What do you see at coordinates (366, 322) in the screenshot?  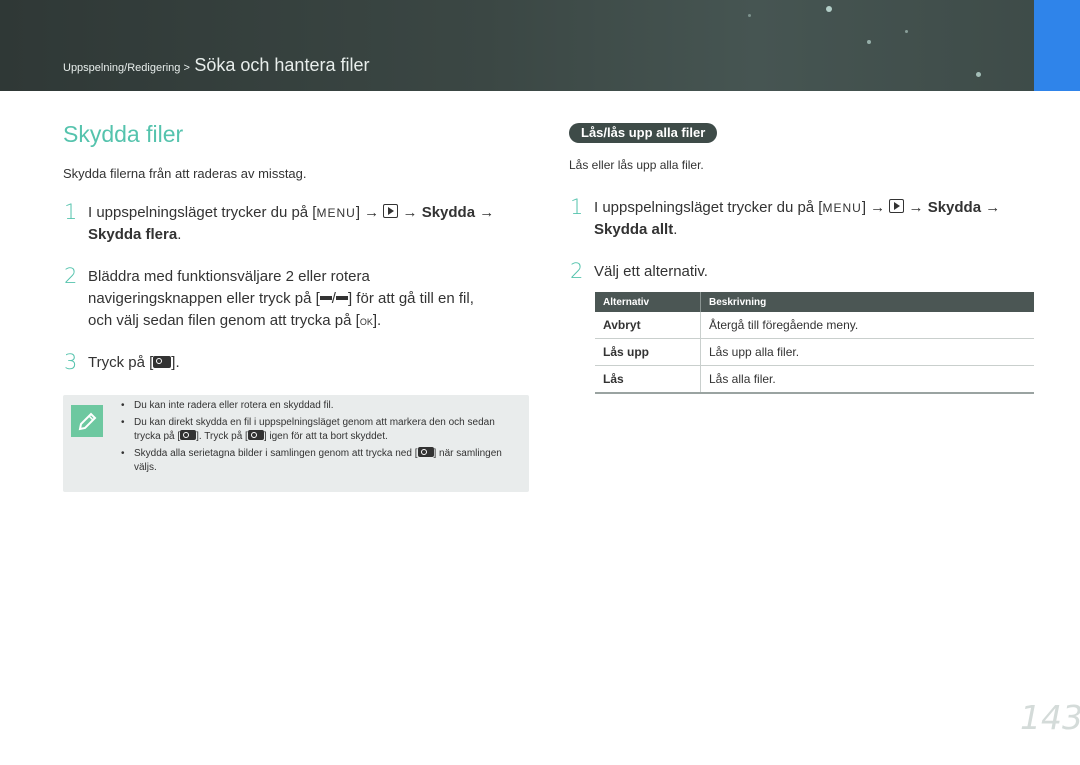 I see `ok-icon: OK` at bounding box center [366, 322].